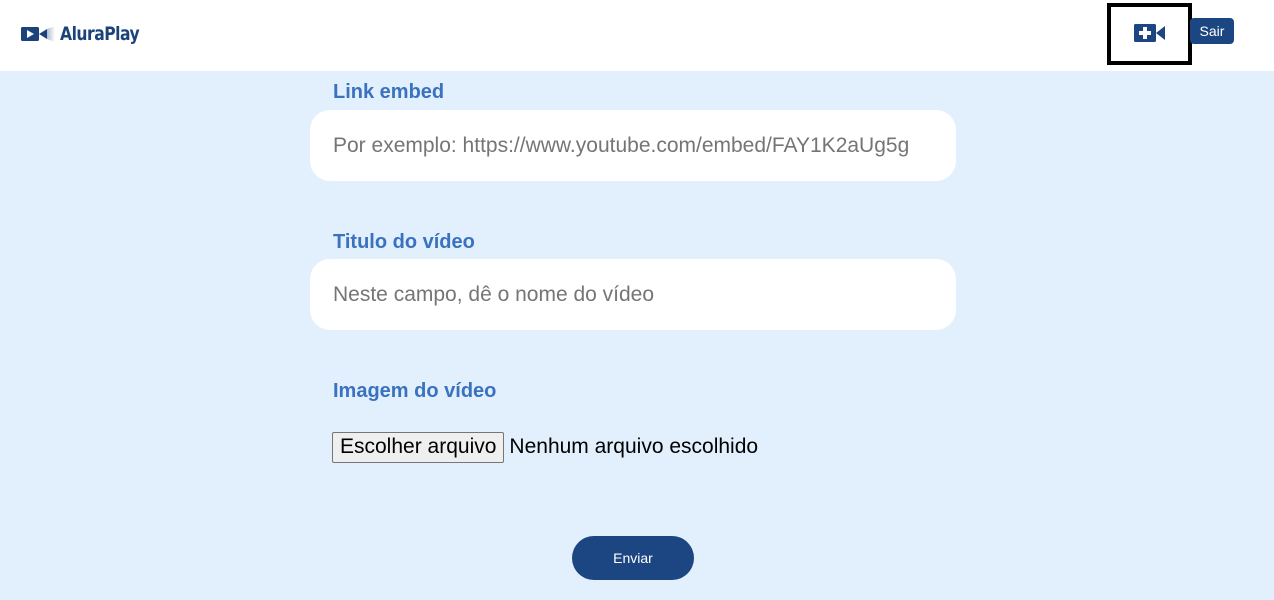 Image resolution: width=1274 pixels, height=600 pixels. Describe the element at coordinates (100, 34) in the screenshot. I see `logo-text: AluraPlay` at that location.